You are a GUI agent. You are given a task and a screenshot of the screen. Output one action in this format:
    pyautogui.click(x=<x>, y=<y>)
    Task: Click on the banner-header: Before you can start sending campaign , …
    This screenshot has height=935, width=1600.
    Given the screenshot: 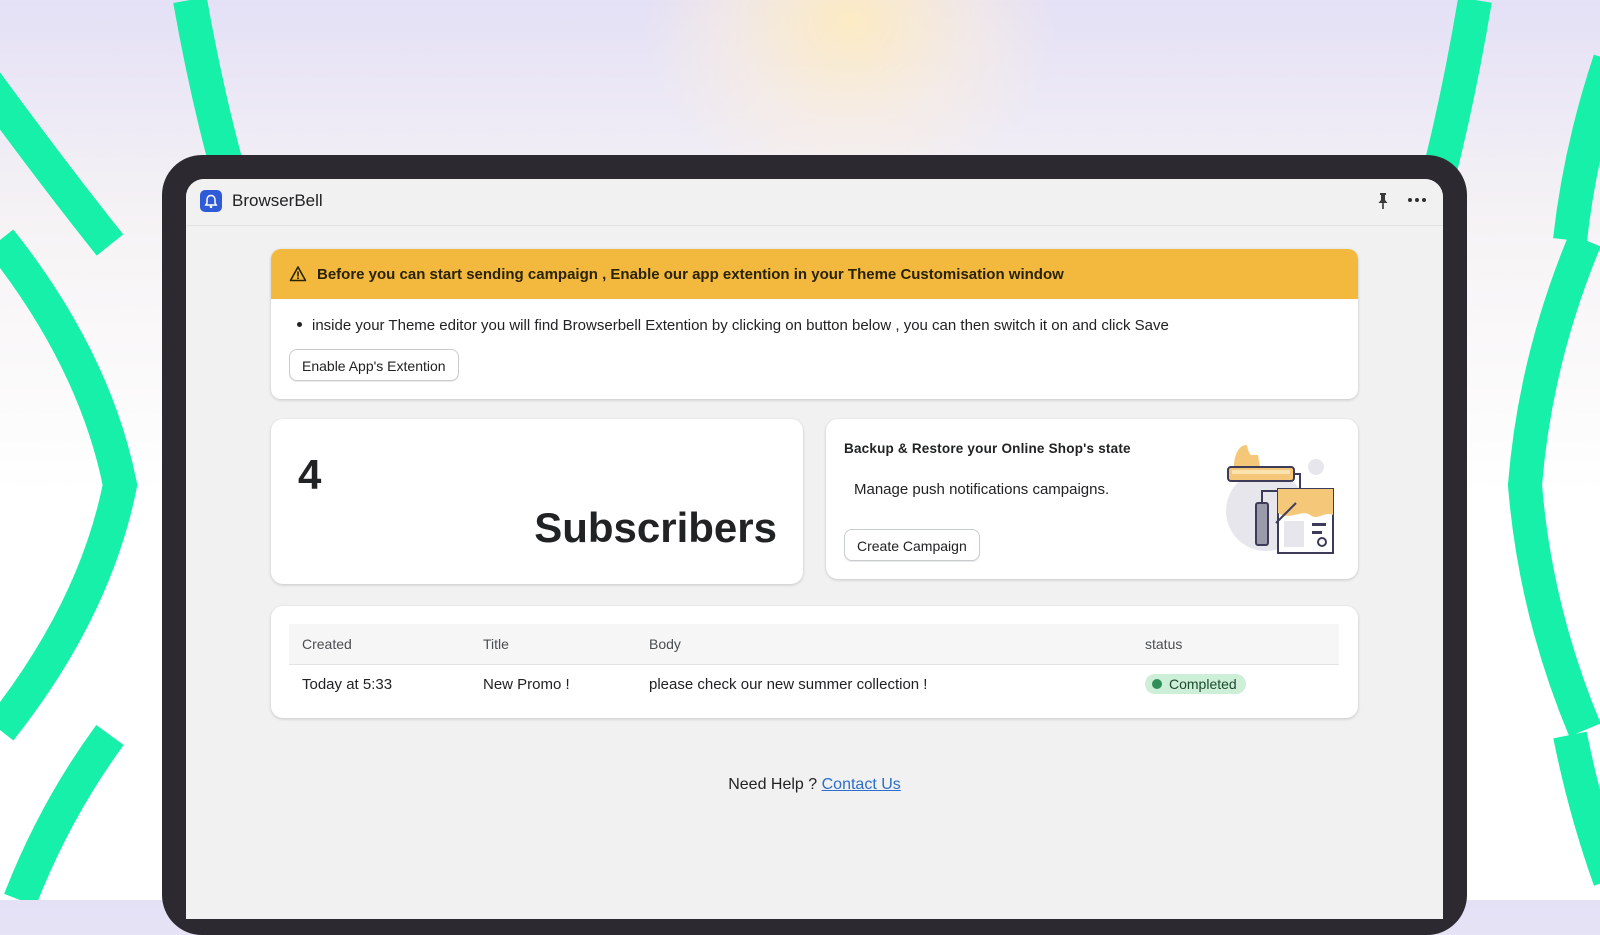 What is the action you would take?
    pyautogui.click(x=814, y=274)
    